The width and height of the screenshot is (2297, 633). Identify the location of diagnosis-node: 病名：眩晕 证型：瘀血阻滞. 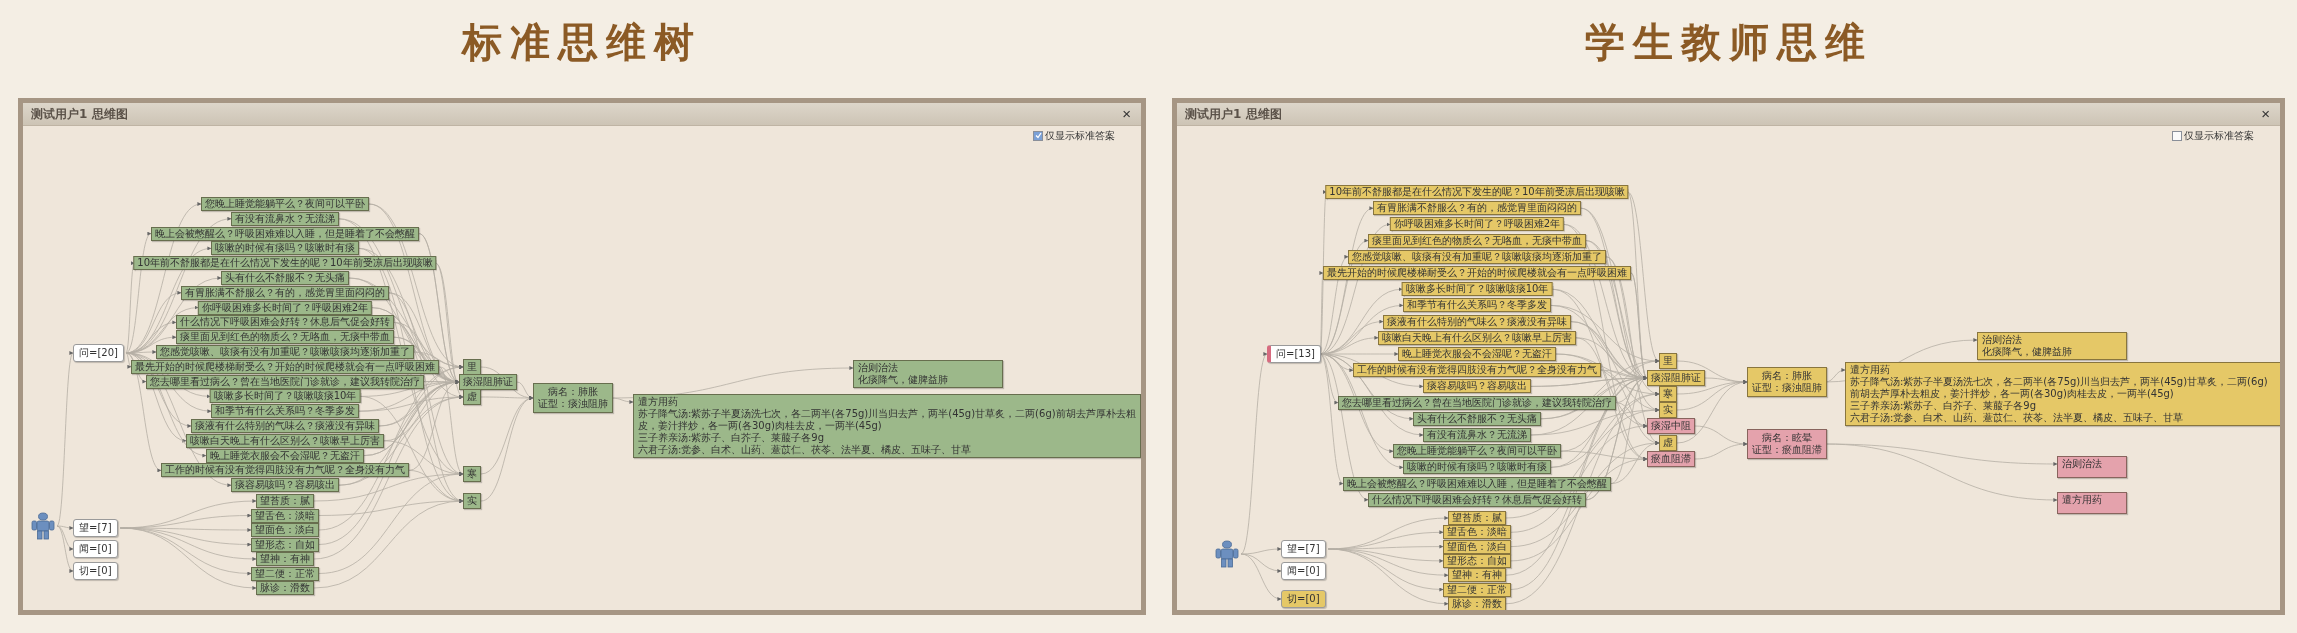
(1787, 444).